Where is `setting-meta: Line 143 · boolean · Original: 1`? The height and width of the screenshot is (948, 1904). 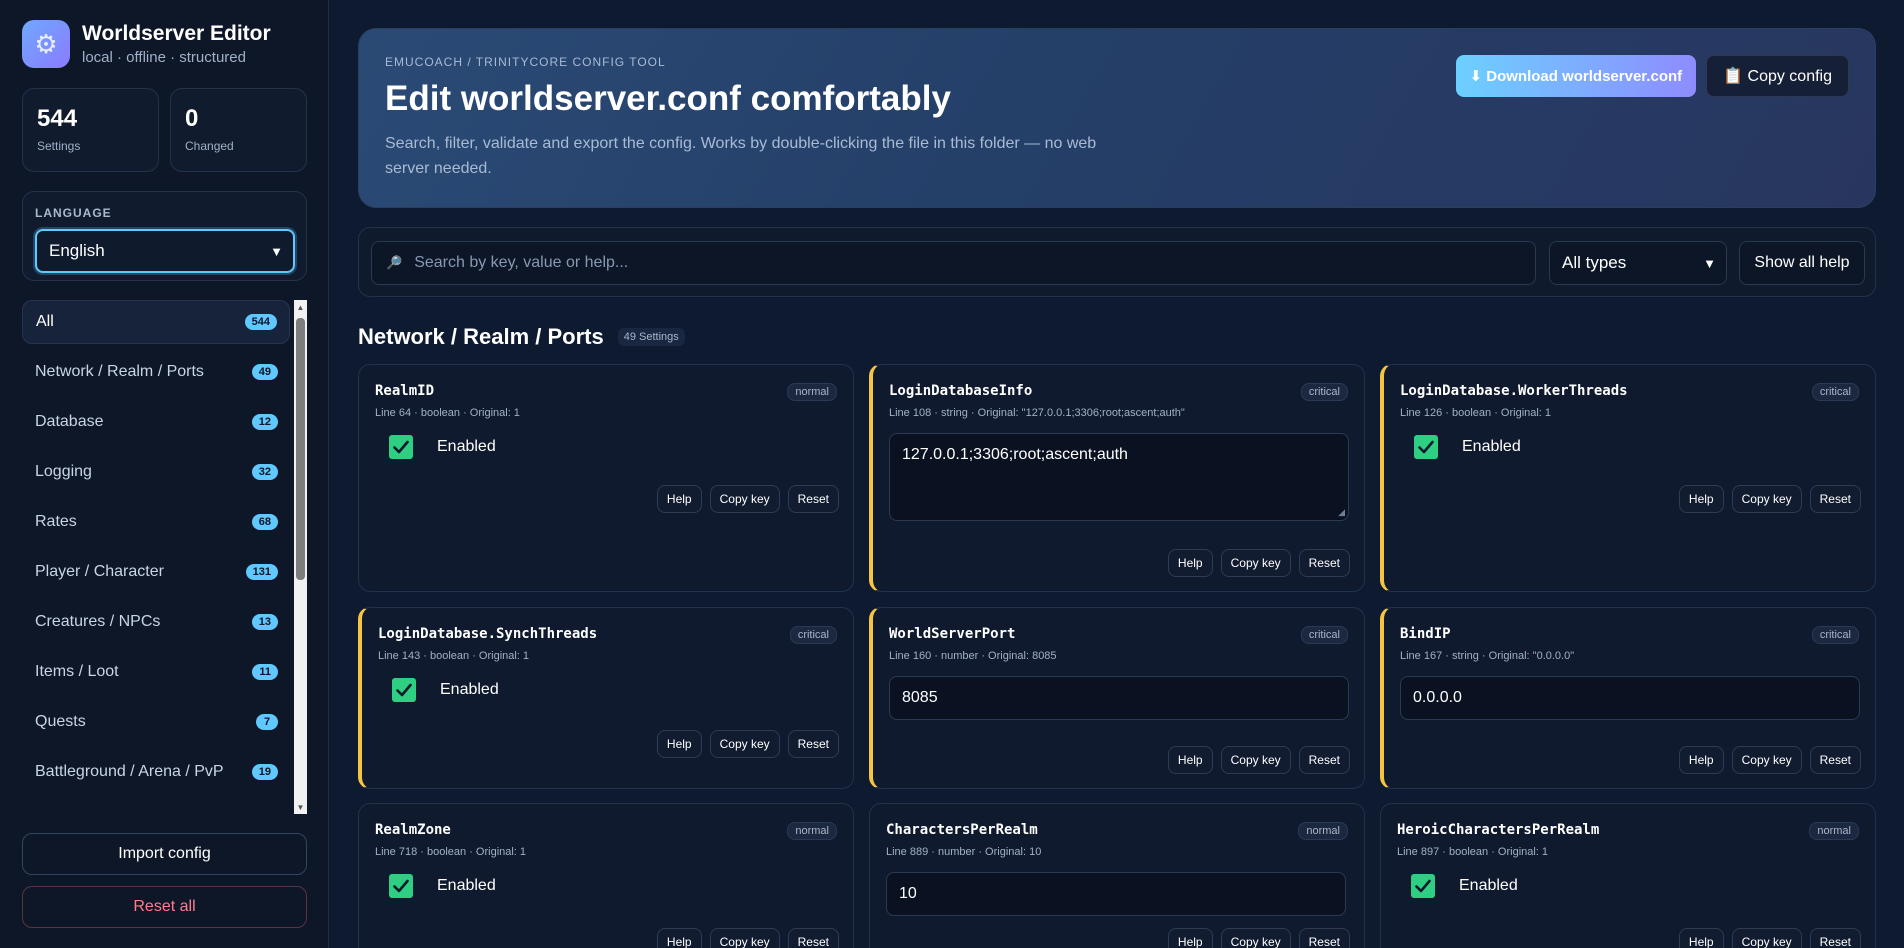 setting-meta: Line 143 · boolean · Original: 1 is located at coordinates (454, 656).